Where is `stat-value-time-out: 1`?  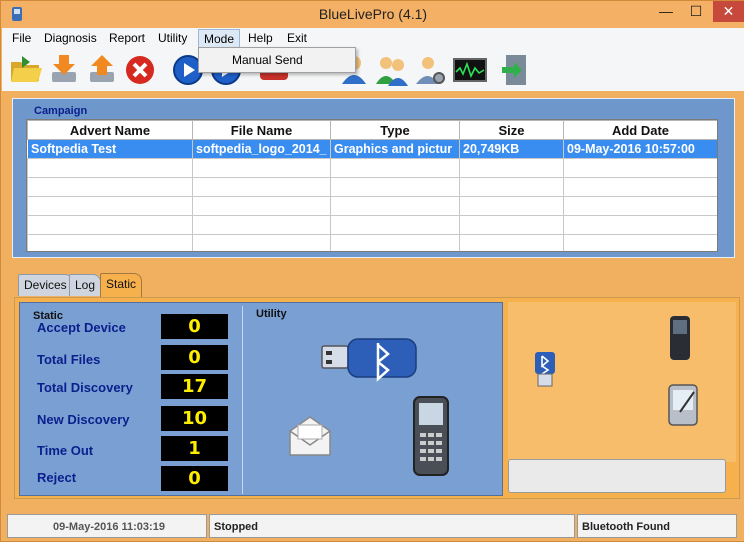
stat-value-time-out: 1 is located at coordinates (194, 448).